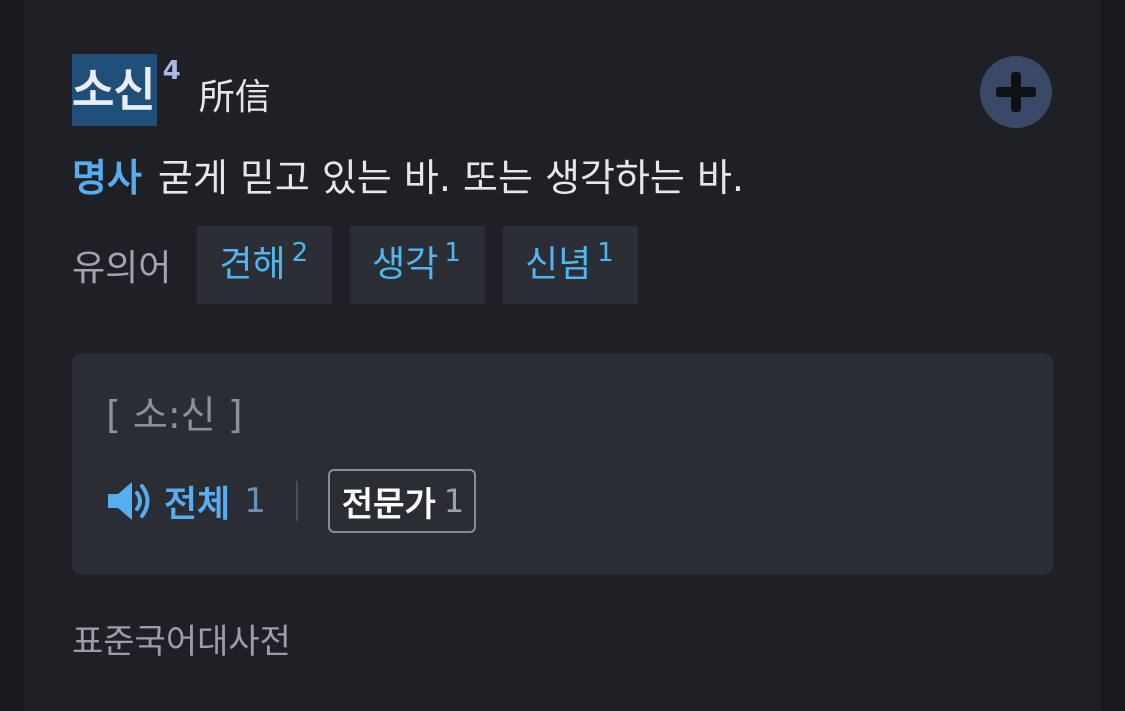 This screenshot has height=711, width=1125. I want to click on definition-text: 굳게 믿고 있는 바. 또는 생각하는 바., so click(450, 178).